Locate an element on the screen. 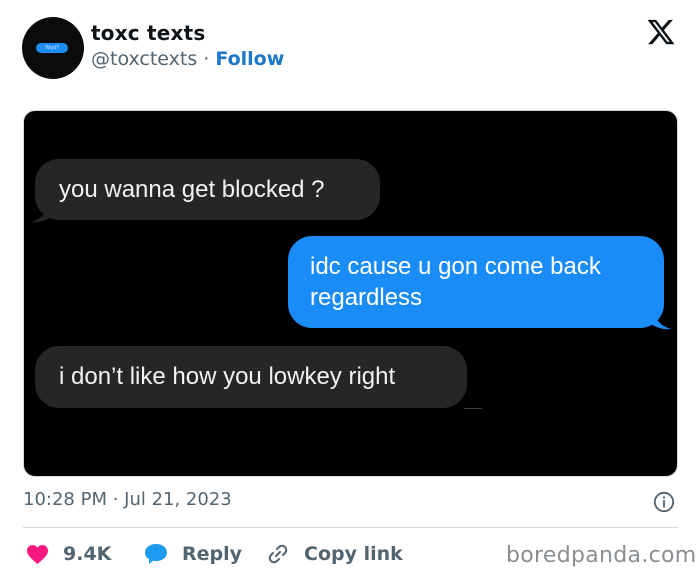 This screenshot has width=700, height=581. reply-label: Reply is located at coordinates (212, 554).